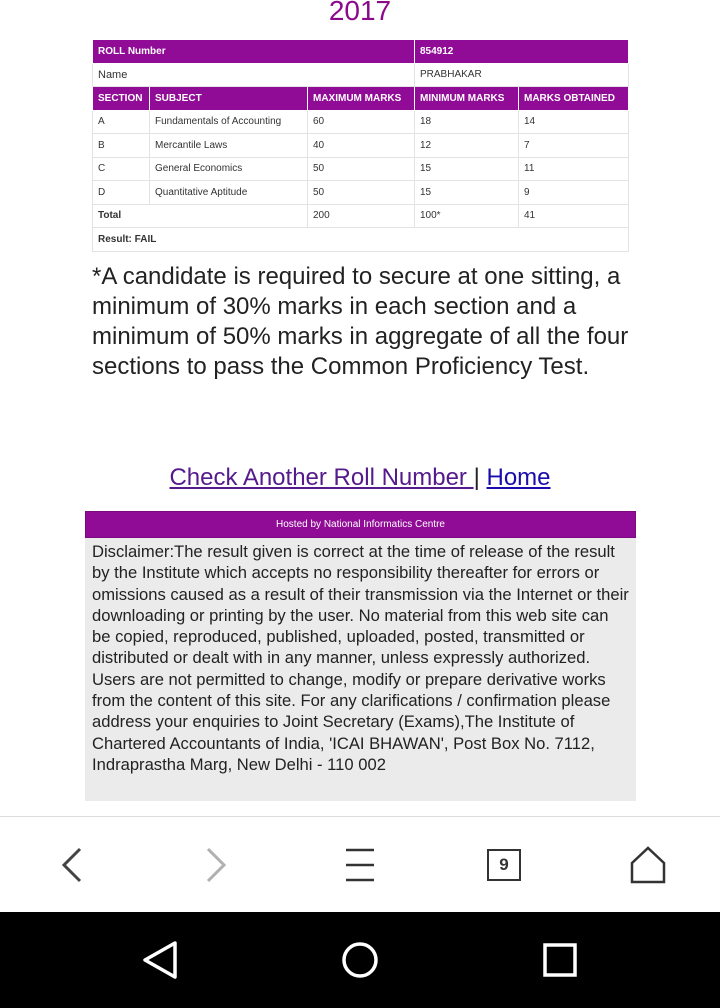 This screenshot has width=720, height=1008. I want to click on back-icon, so click(71, 865).